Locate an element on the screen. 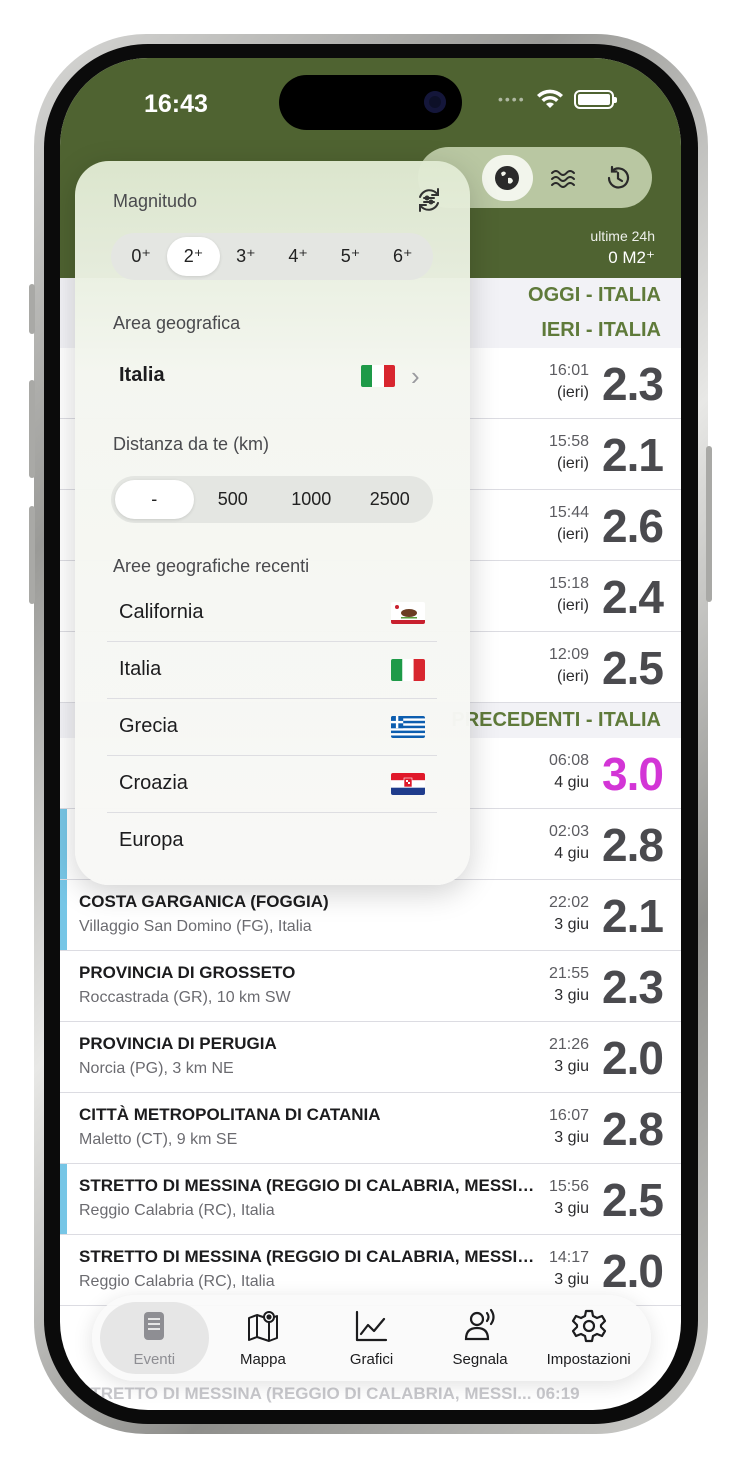 The image size is (740, 1468). battery-icon is located at coordinates (595, 99).